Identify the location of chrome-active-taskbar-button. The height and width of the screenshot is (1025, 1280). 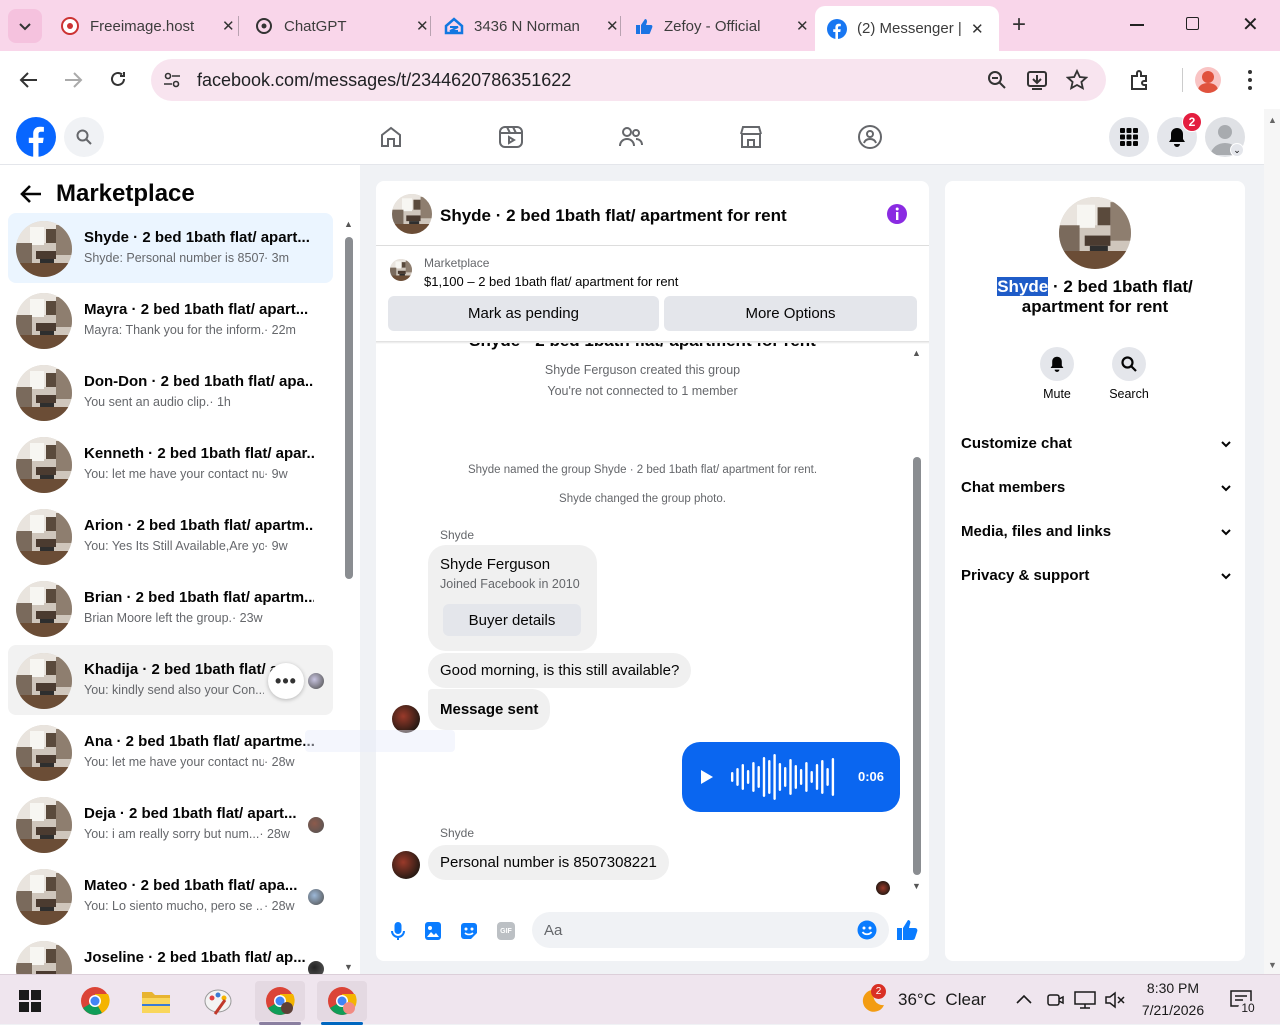
(342, 1001).